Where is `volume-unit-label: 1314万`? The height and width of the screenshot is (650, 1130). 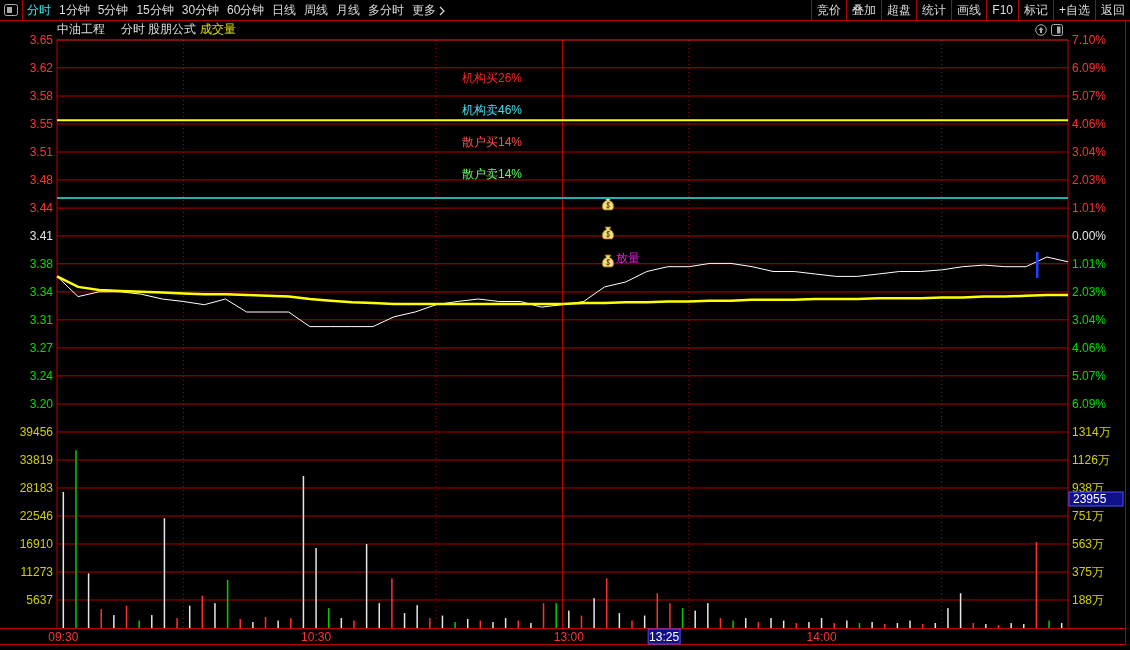 volume-unit-label: 1314万 is located at coordinates (1091, 432).